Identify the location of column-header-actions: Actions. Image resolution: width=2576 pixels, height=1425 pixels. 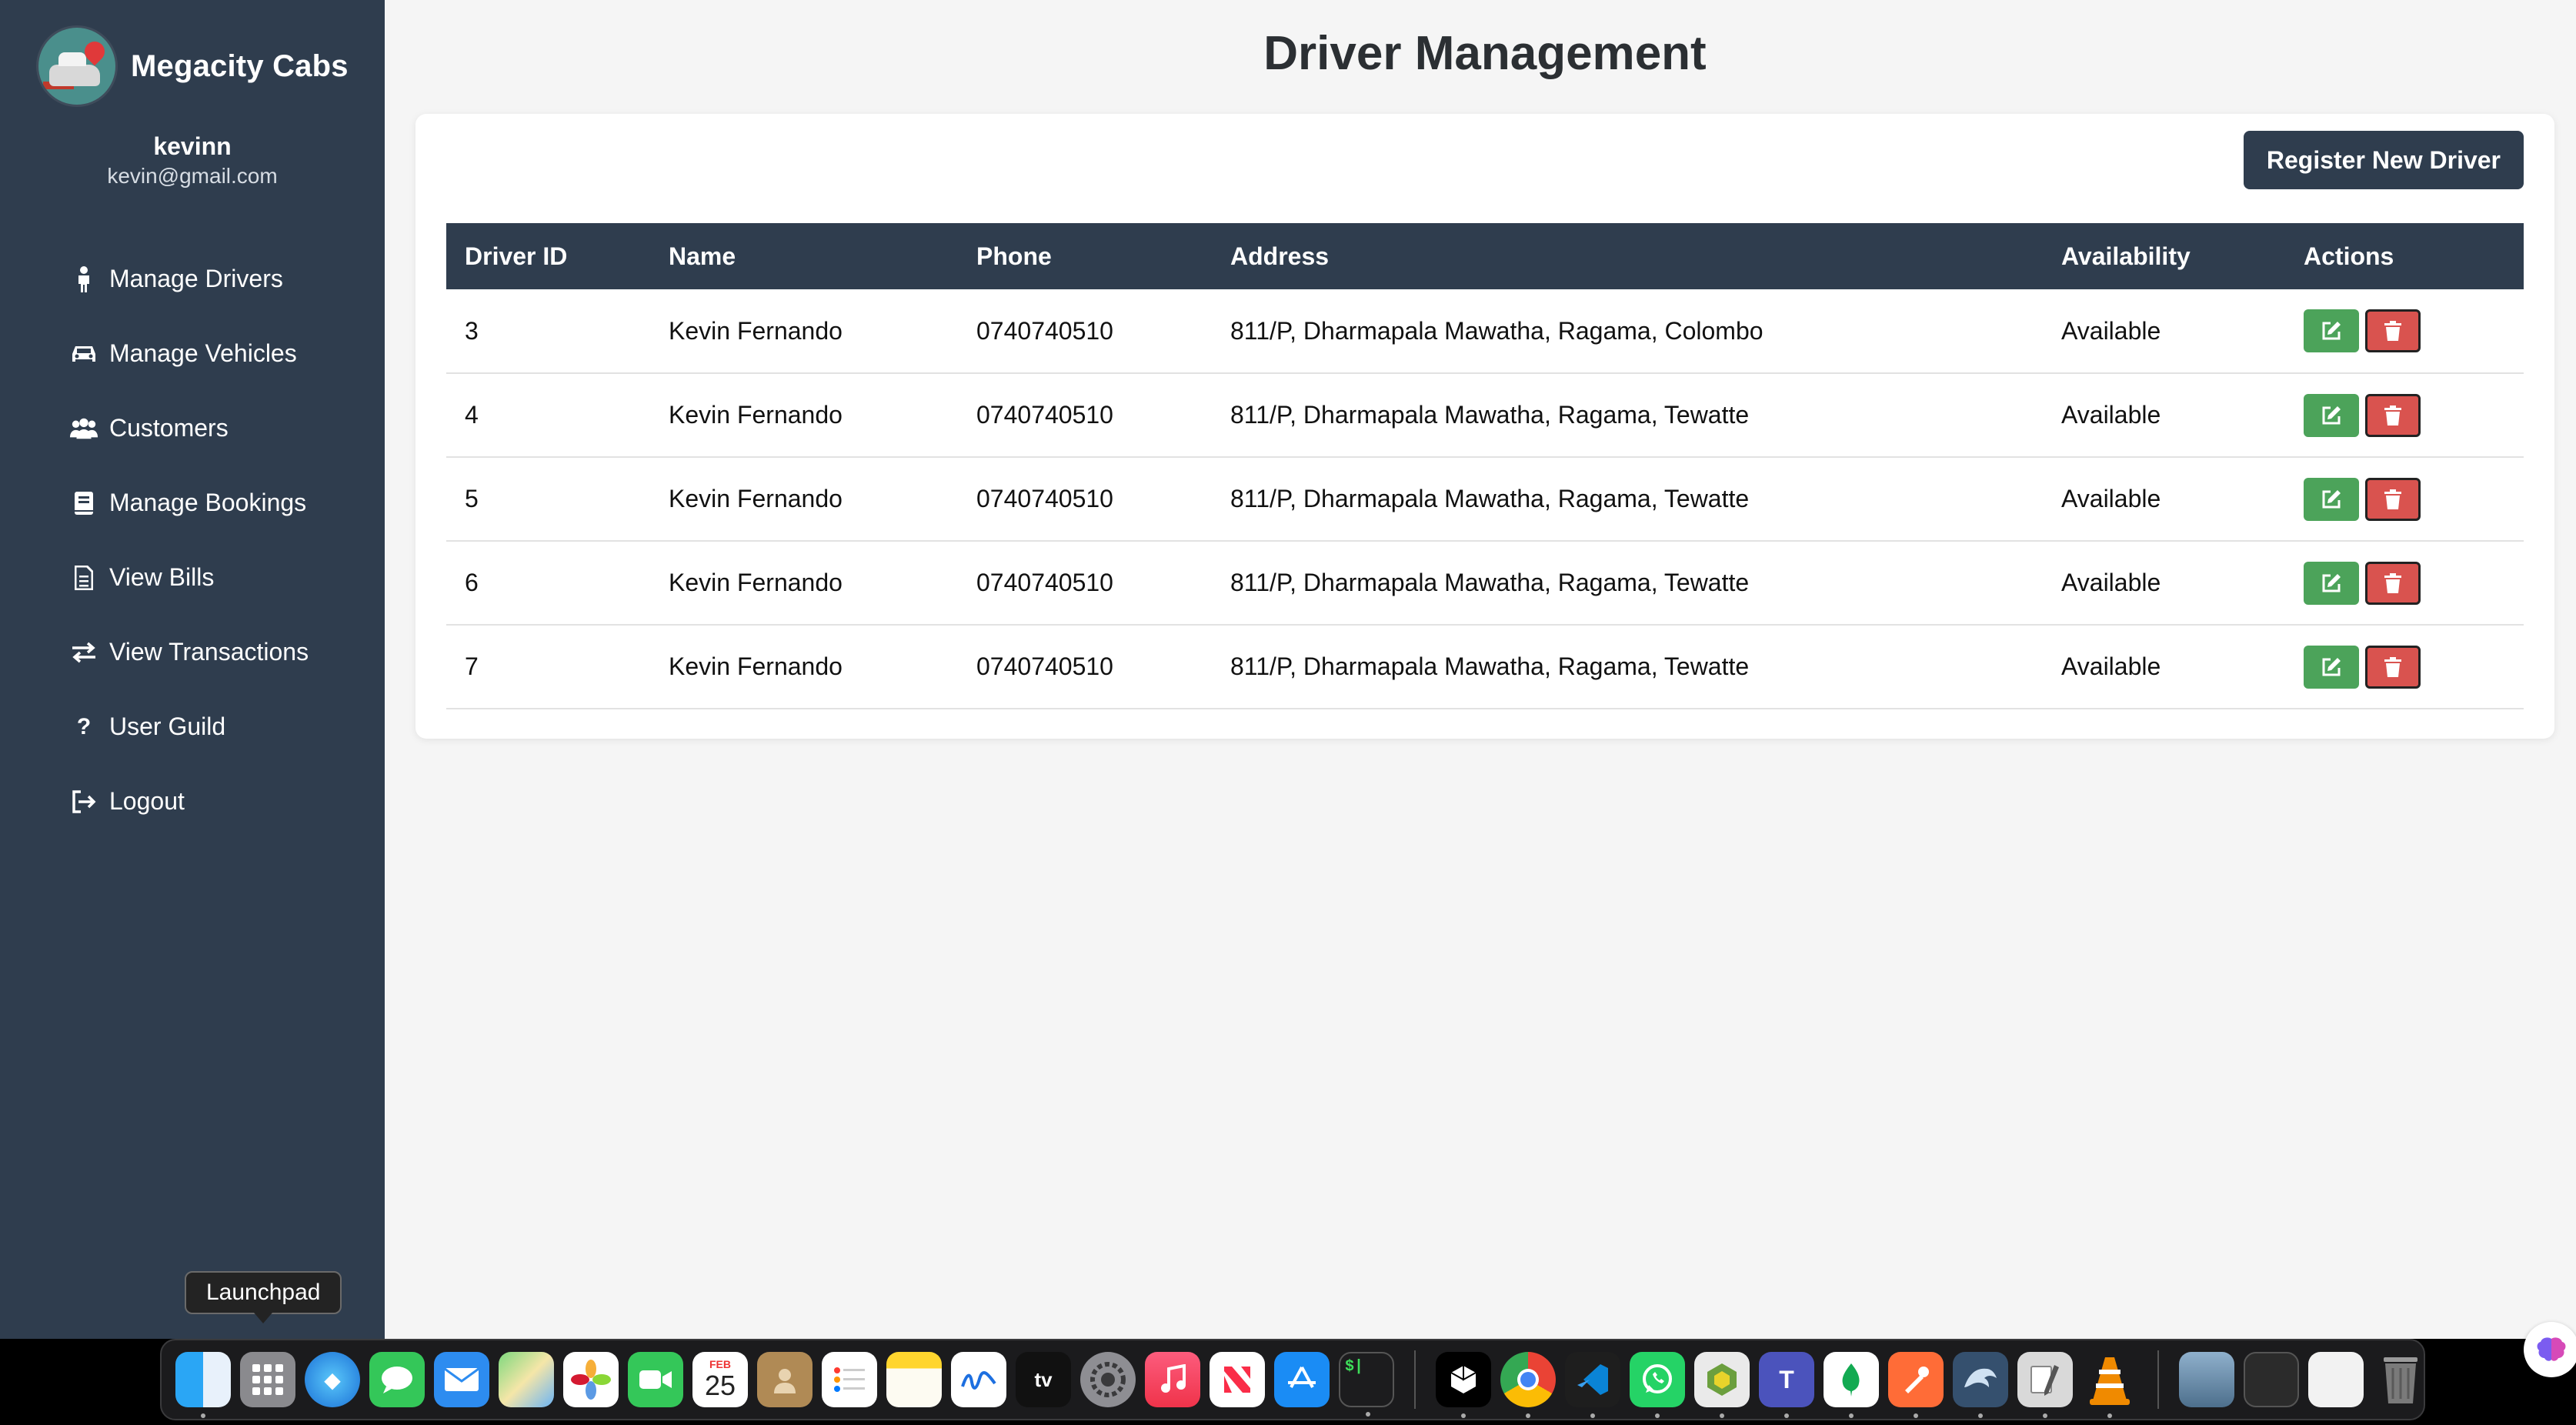
(2349, 256).